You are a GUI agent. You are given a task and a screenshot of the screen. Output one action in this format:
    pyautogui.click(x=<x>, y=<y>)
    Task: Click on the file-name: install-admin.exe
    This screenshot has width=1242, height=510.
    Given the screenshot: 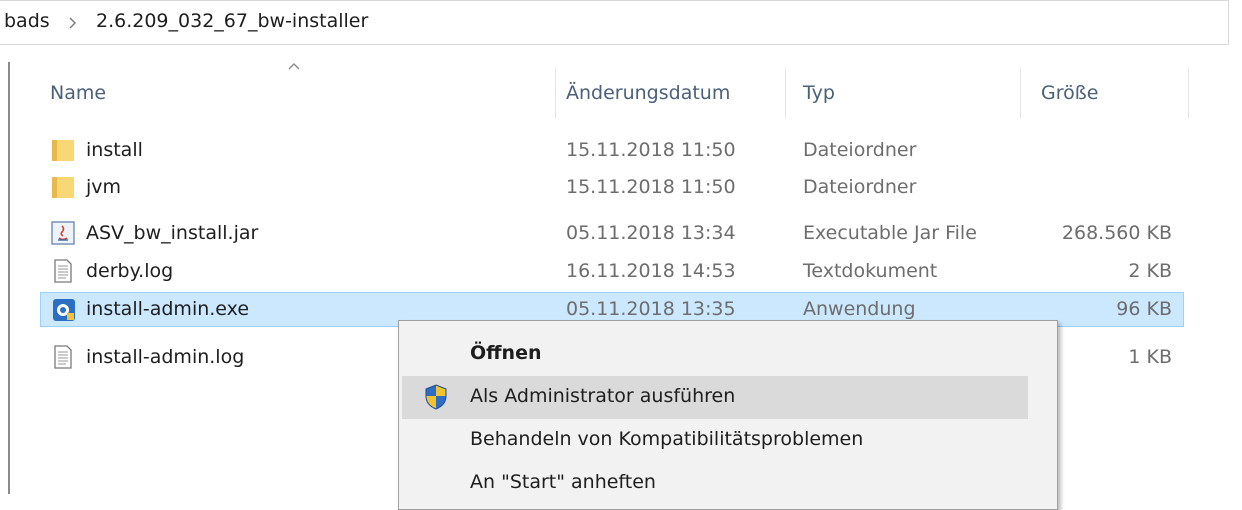 What is the action you would take?
    pyautogui.click(x=168, y=309)
    